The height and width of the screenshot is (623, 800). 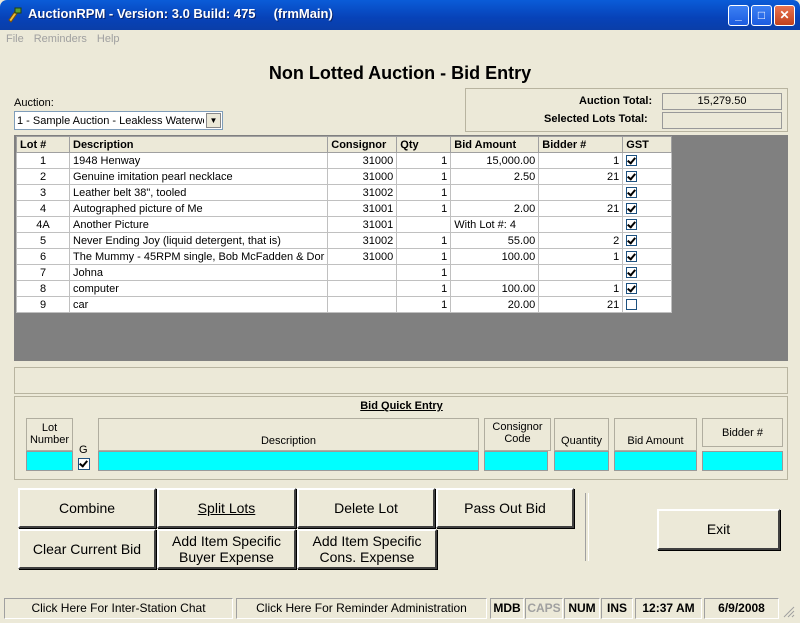 What do you see at coordinates (43, 176) in the screenshot?
I see `grid-cell-lot: 2` at bounding box center [43, 176].